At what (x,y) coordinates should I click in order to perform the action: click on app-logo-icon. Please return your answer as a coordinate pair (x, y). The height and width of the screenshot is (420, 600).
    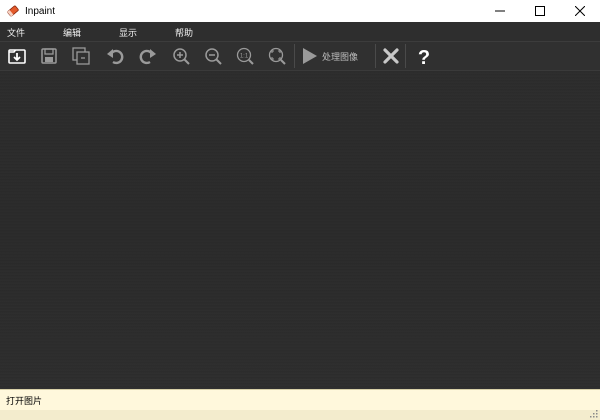
    Looking at the image, I should click on (13, 11).